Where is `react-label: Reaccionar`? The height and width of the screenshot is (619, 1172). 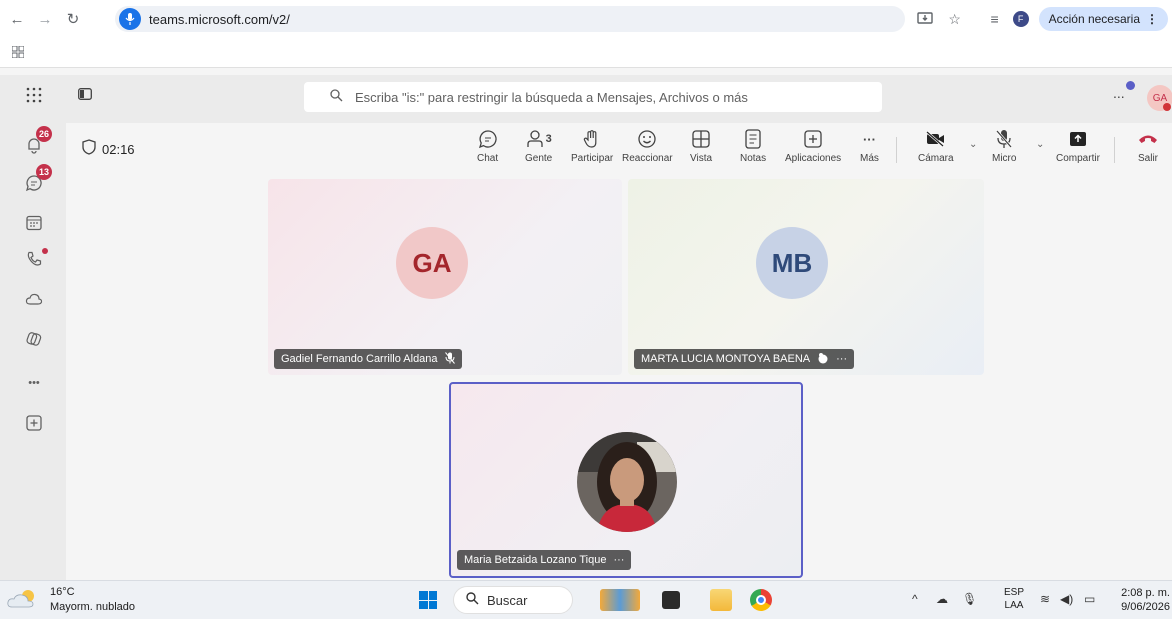
react-label: Reaccionar is located at coordinates (647, 158).